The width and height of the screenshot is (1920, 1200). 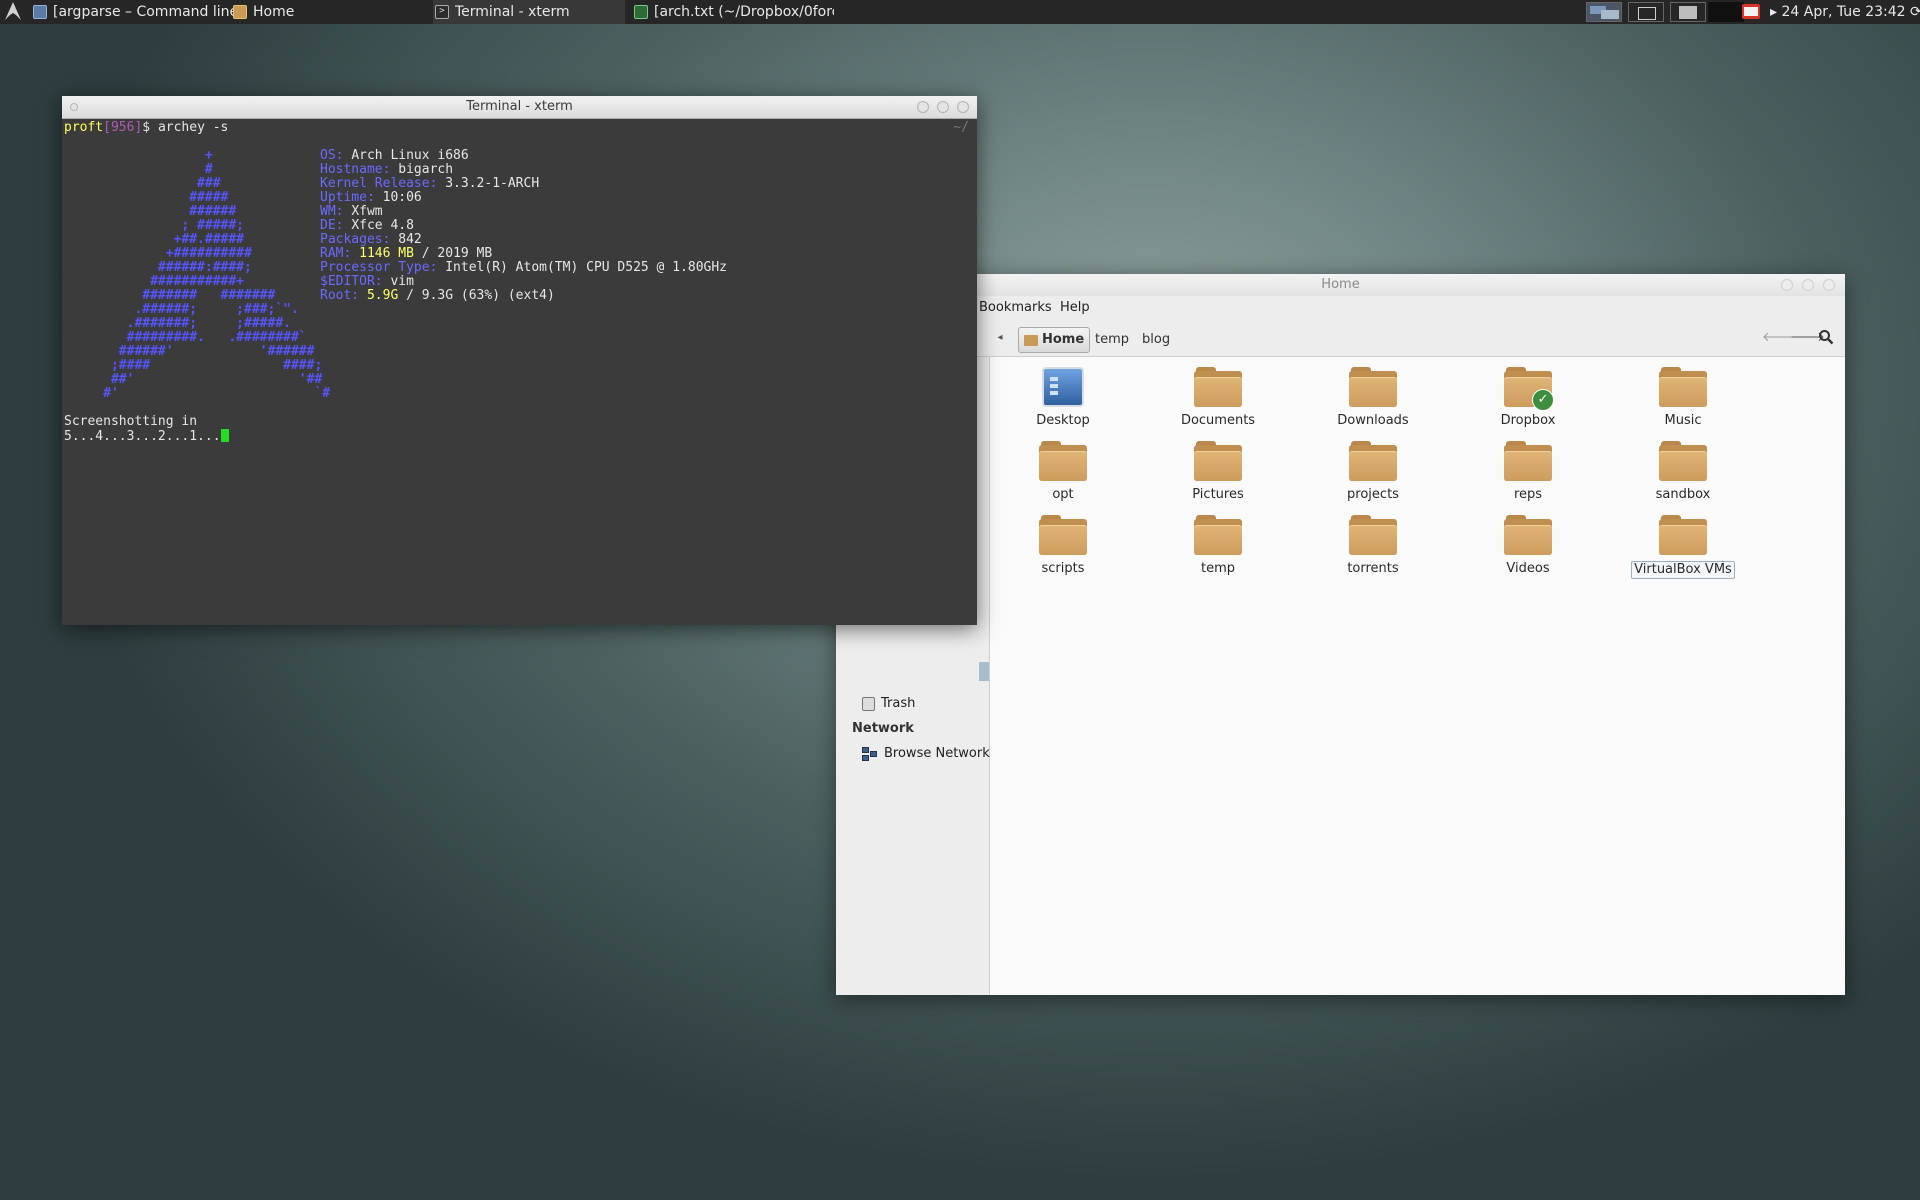 I want to click on item-videos: Videos, so click(x=1528, y=546).